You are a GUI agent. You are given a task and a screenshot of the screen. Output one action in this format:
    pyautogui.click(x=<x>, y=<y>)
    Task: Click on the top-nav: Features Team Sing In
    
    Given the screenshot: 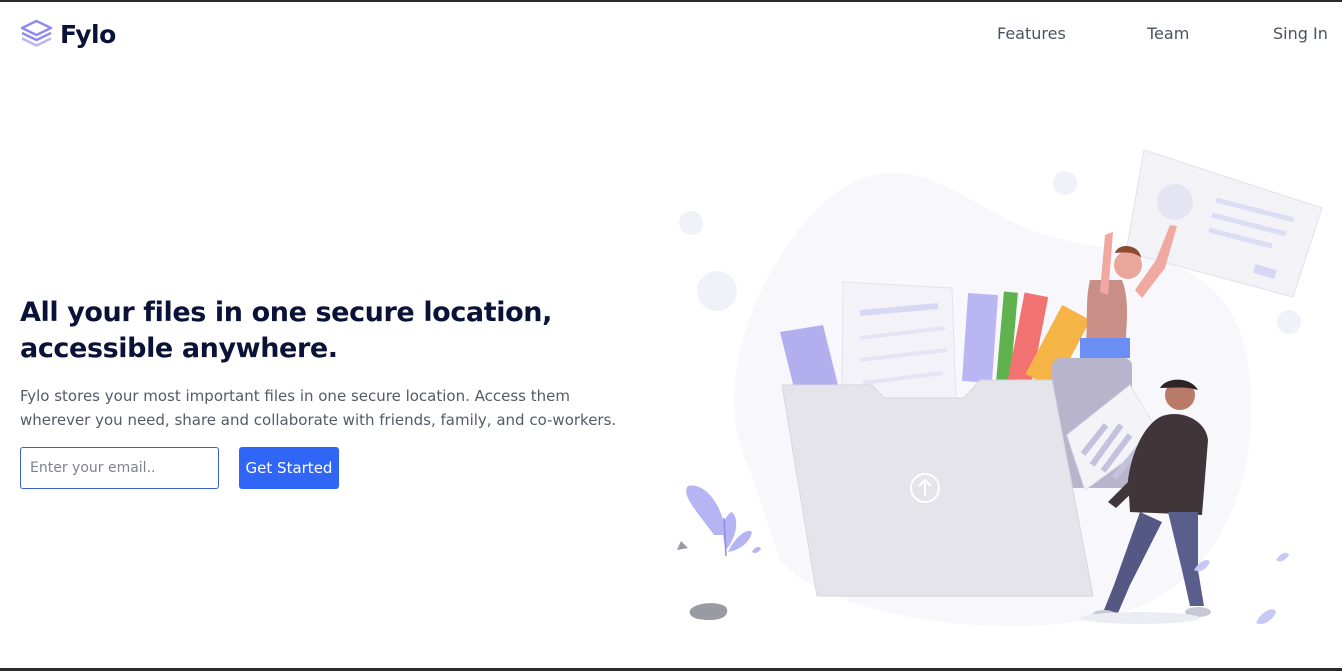 What is the action you would take?
    pyautogui.click(x=671, y=35)
    